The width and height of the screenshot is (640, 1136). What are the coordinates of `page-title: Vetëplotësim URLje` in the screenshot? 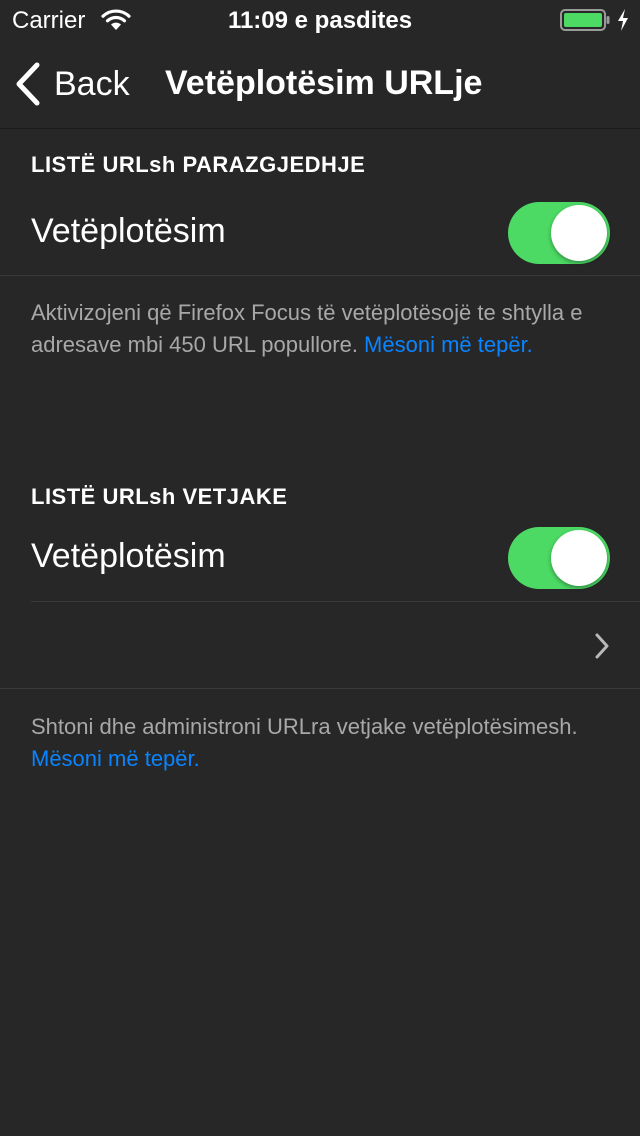 It's located at (324, 83).